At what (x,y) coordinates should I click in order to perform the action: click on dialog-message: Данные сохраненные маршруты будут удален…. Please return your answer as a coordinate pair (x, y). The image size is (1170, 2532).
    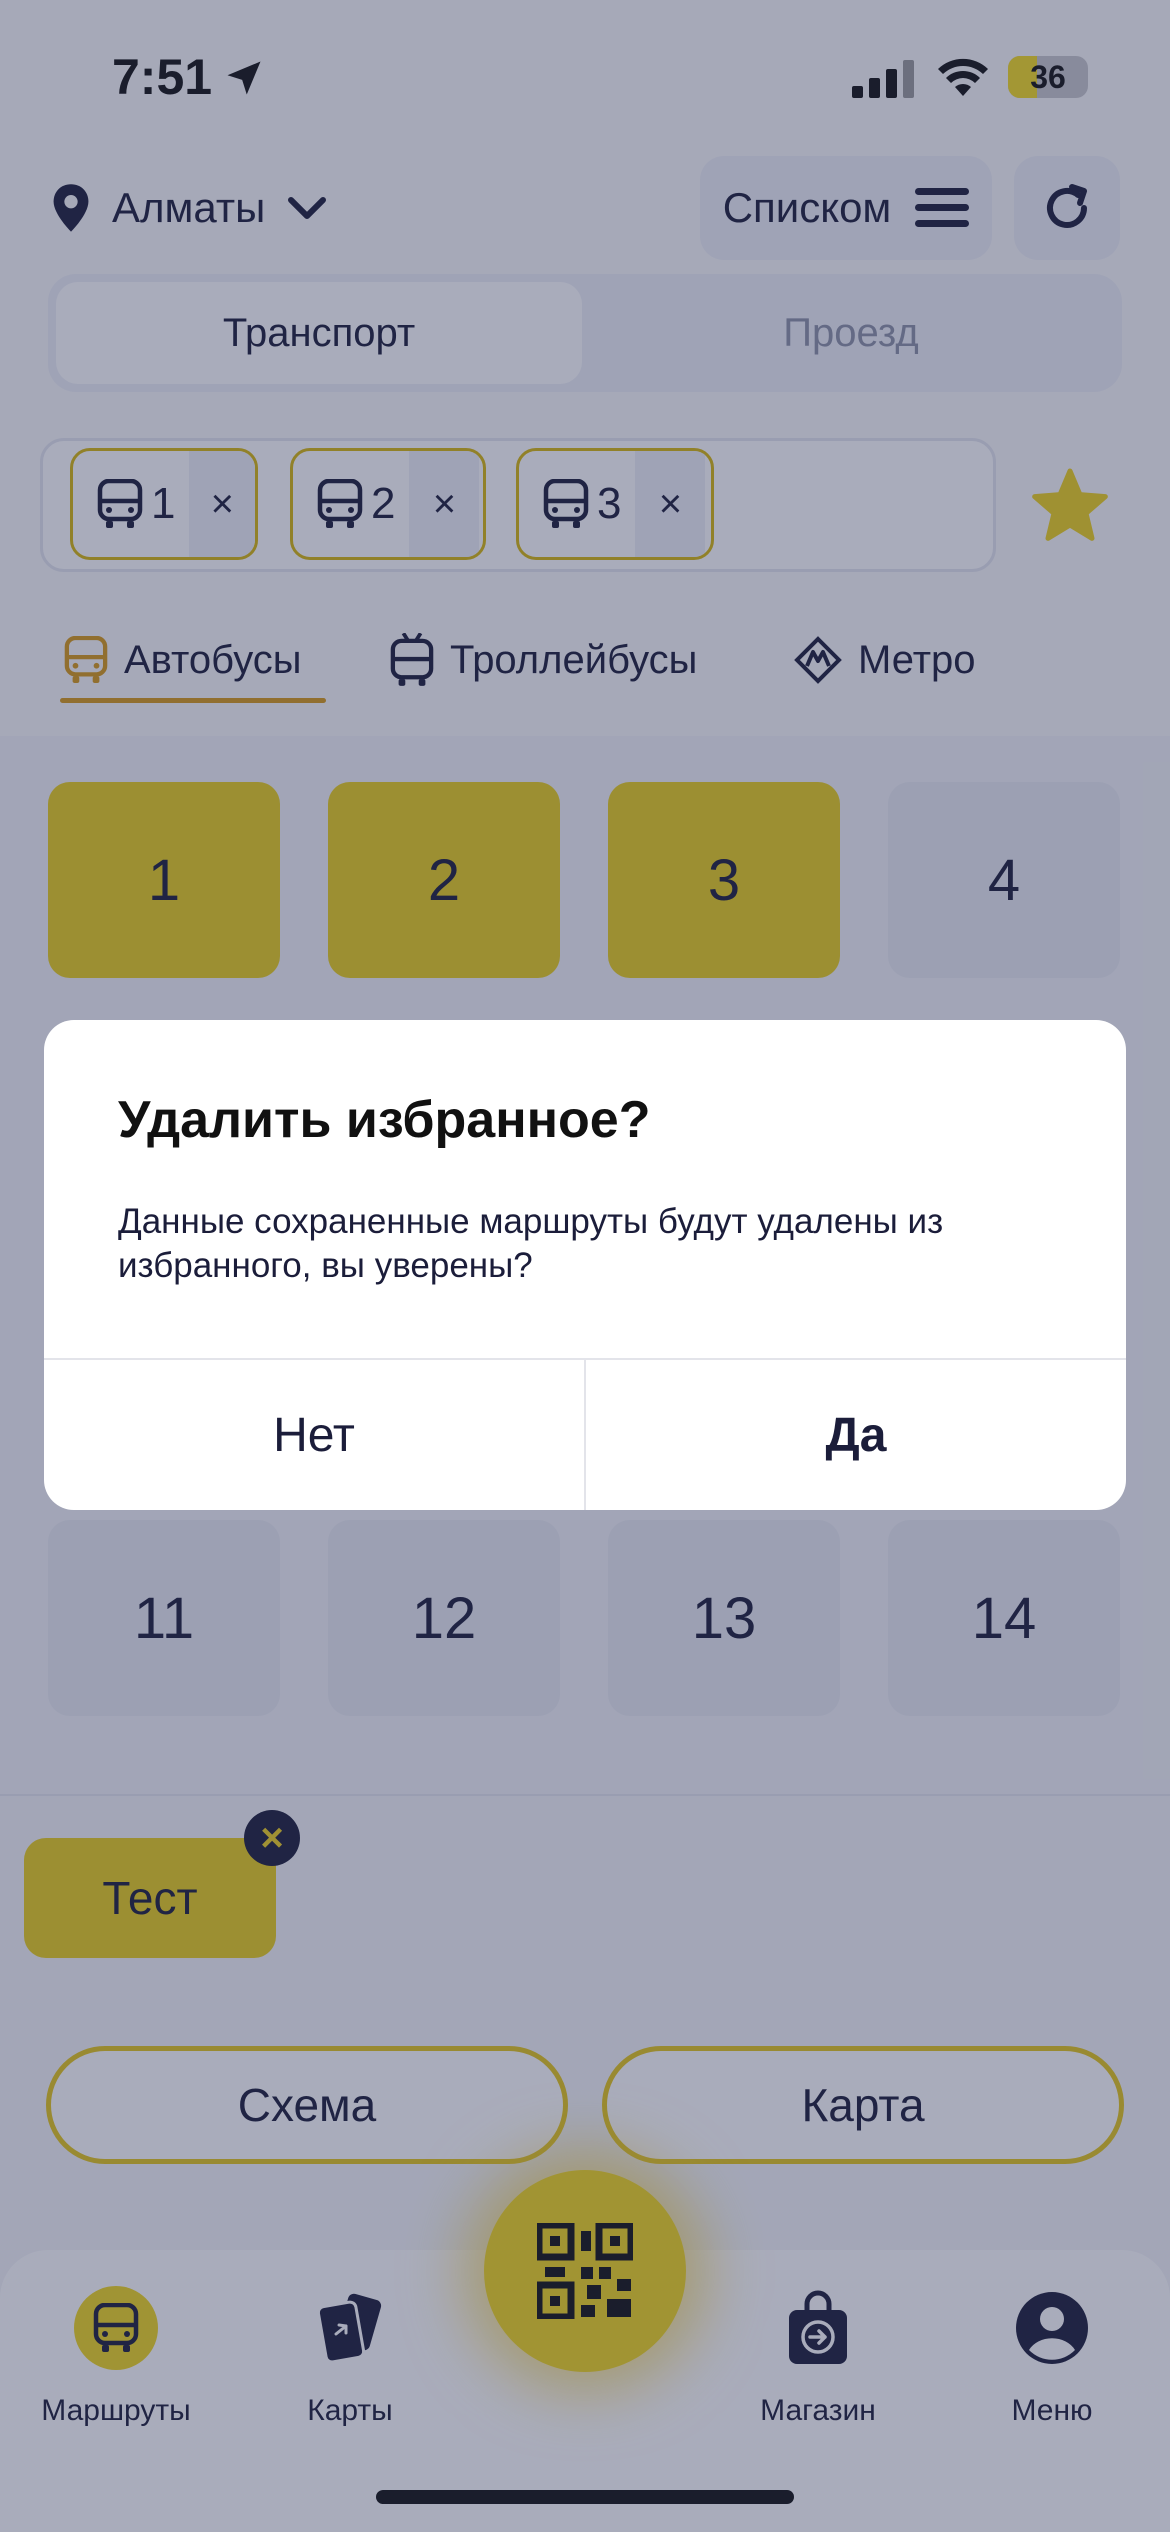
    Looking at the image, I should click on (531, 1243).